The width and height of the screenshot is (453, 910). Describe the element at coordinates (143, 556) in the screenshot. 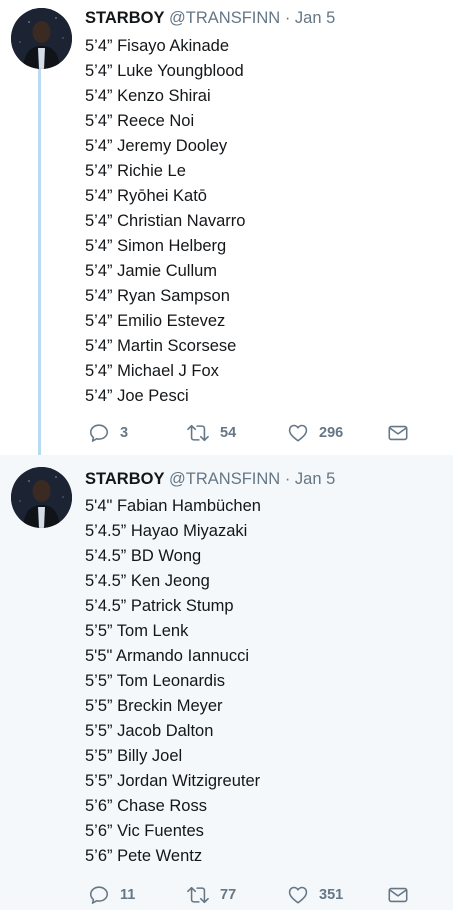

I see `tweet-text-line: 5’4.5” BD Wong` at that location.